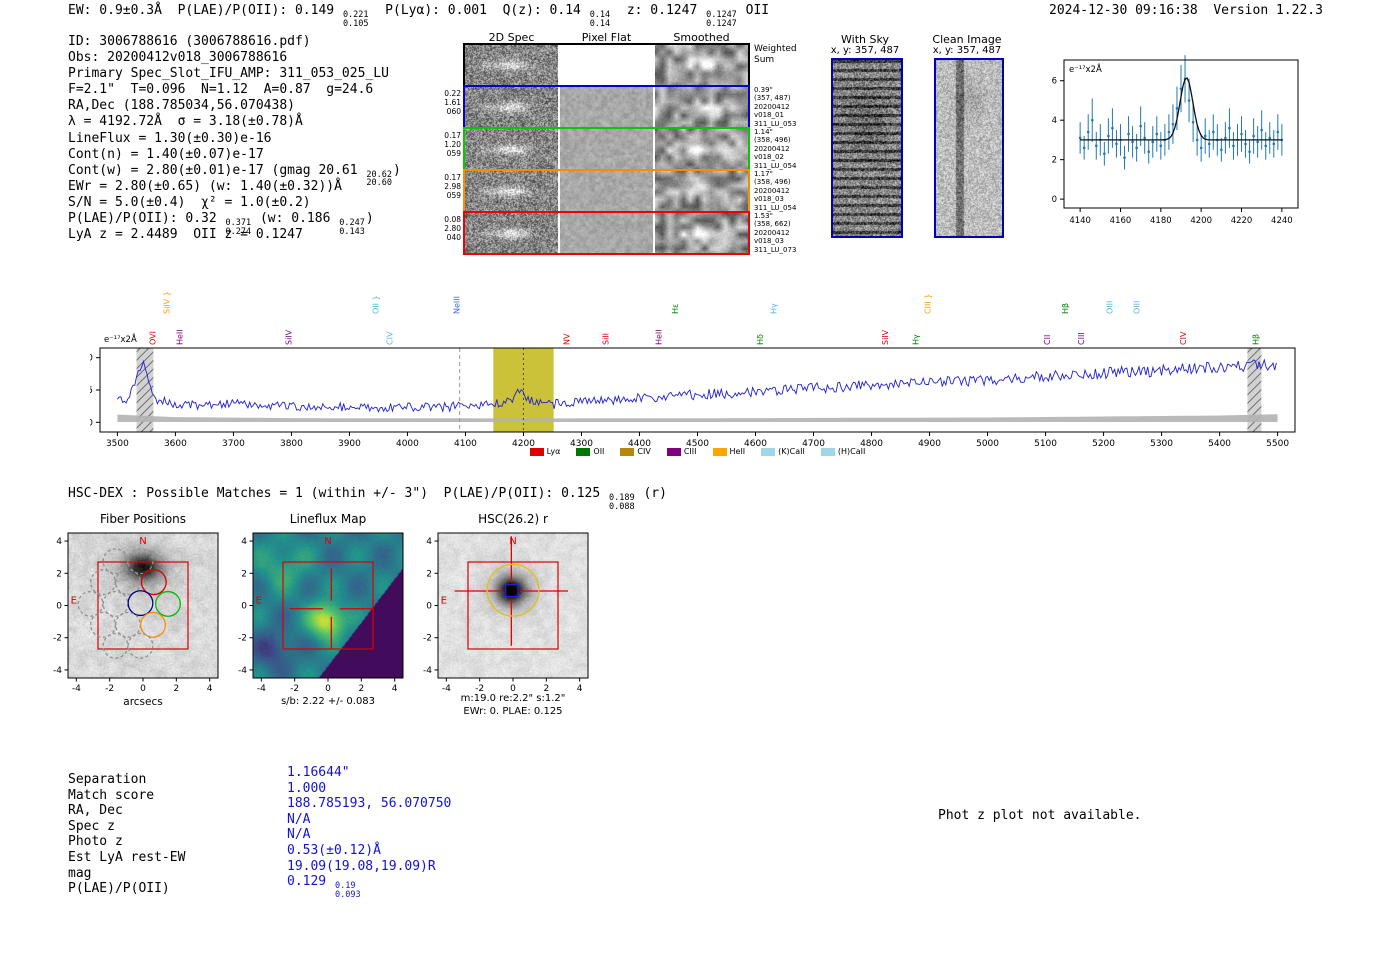 The height and width of the screenshot is (953, 1400). Describe the element at coordinates (622, 502) in the screenshot. I see `stacked-uncertainty: 0.189 0.088` at that location.